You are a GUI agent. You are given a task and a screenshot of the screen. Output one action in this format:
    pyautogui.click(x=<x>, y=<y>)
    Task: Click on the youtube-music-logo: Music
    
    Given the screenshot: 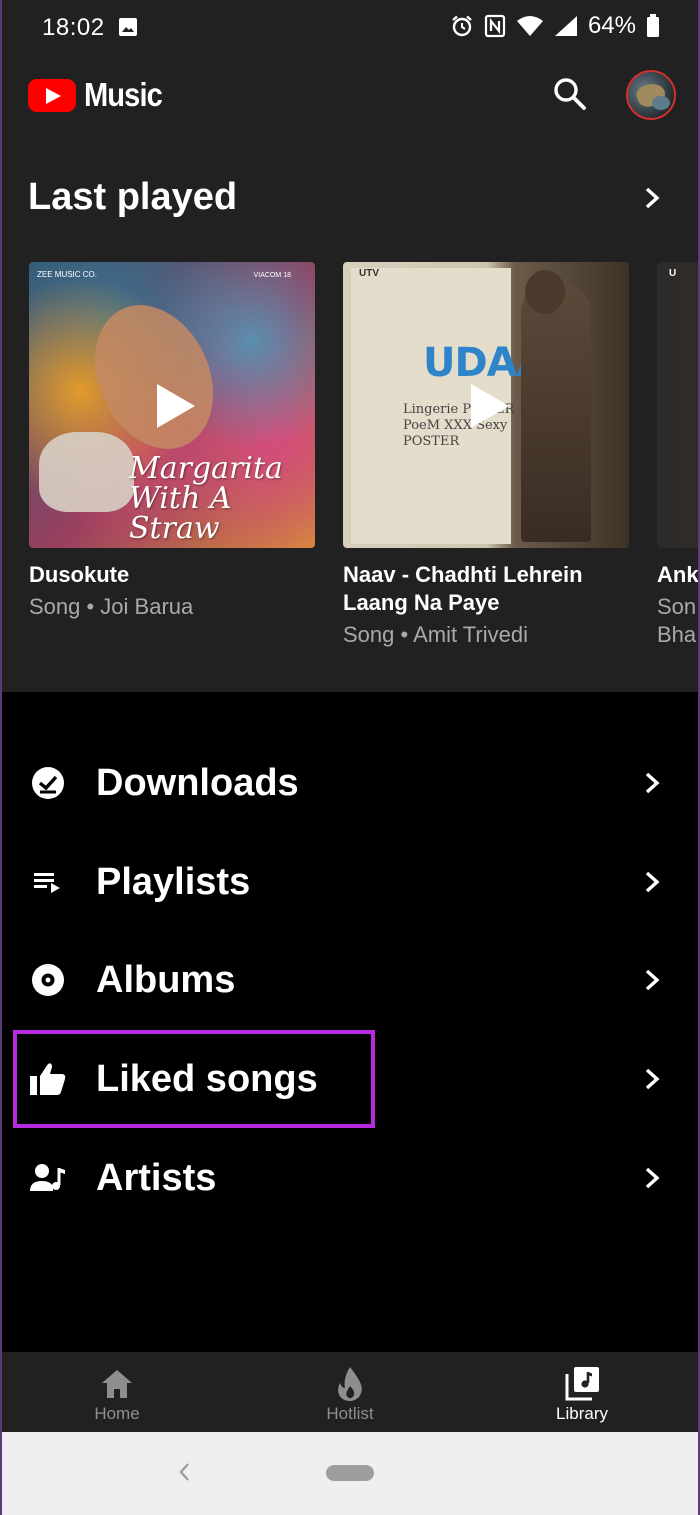 What is the action you would take?
    pyautogui.click(x=100, y=95)
    